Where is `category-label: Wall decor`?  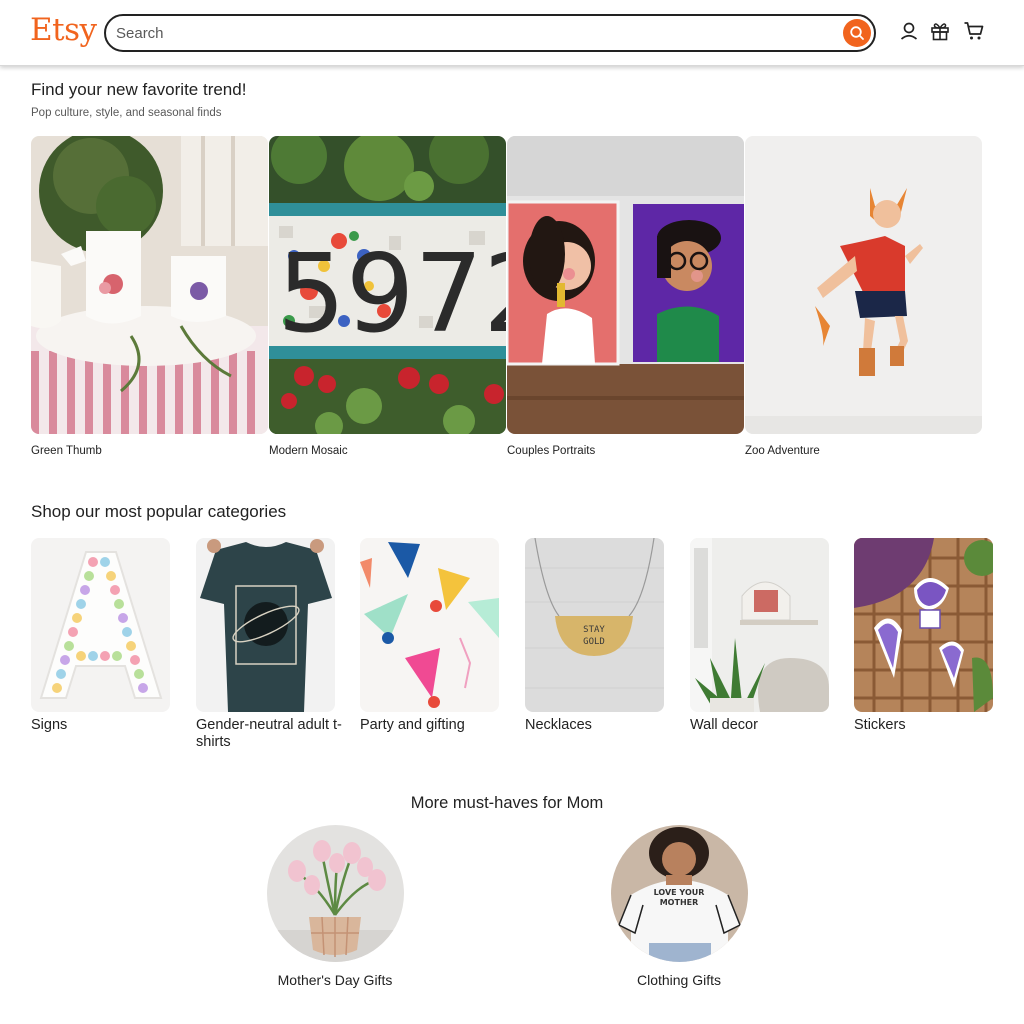
category-label: Wall decor is located at coordinates (765, 725).